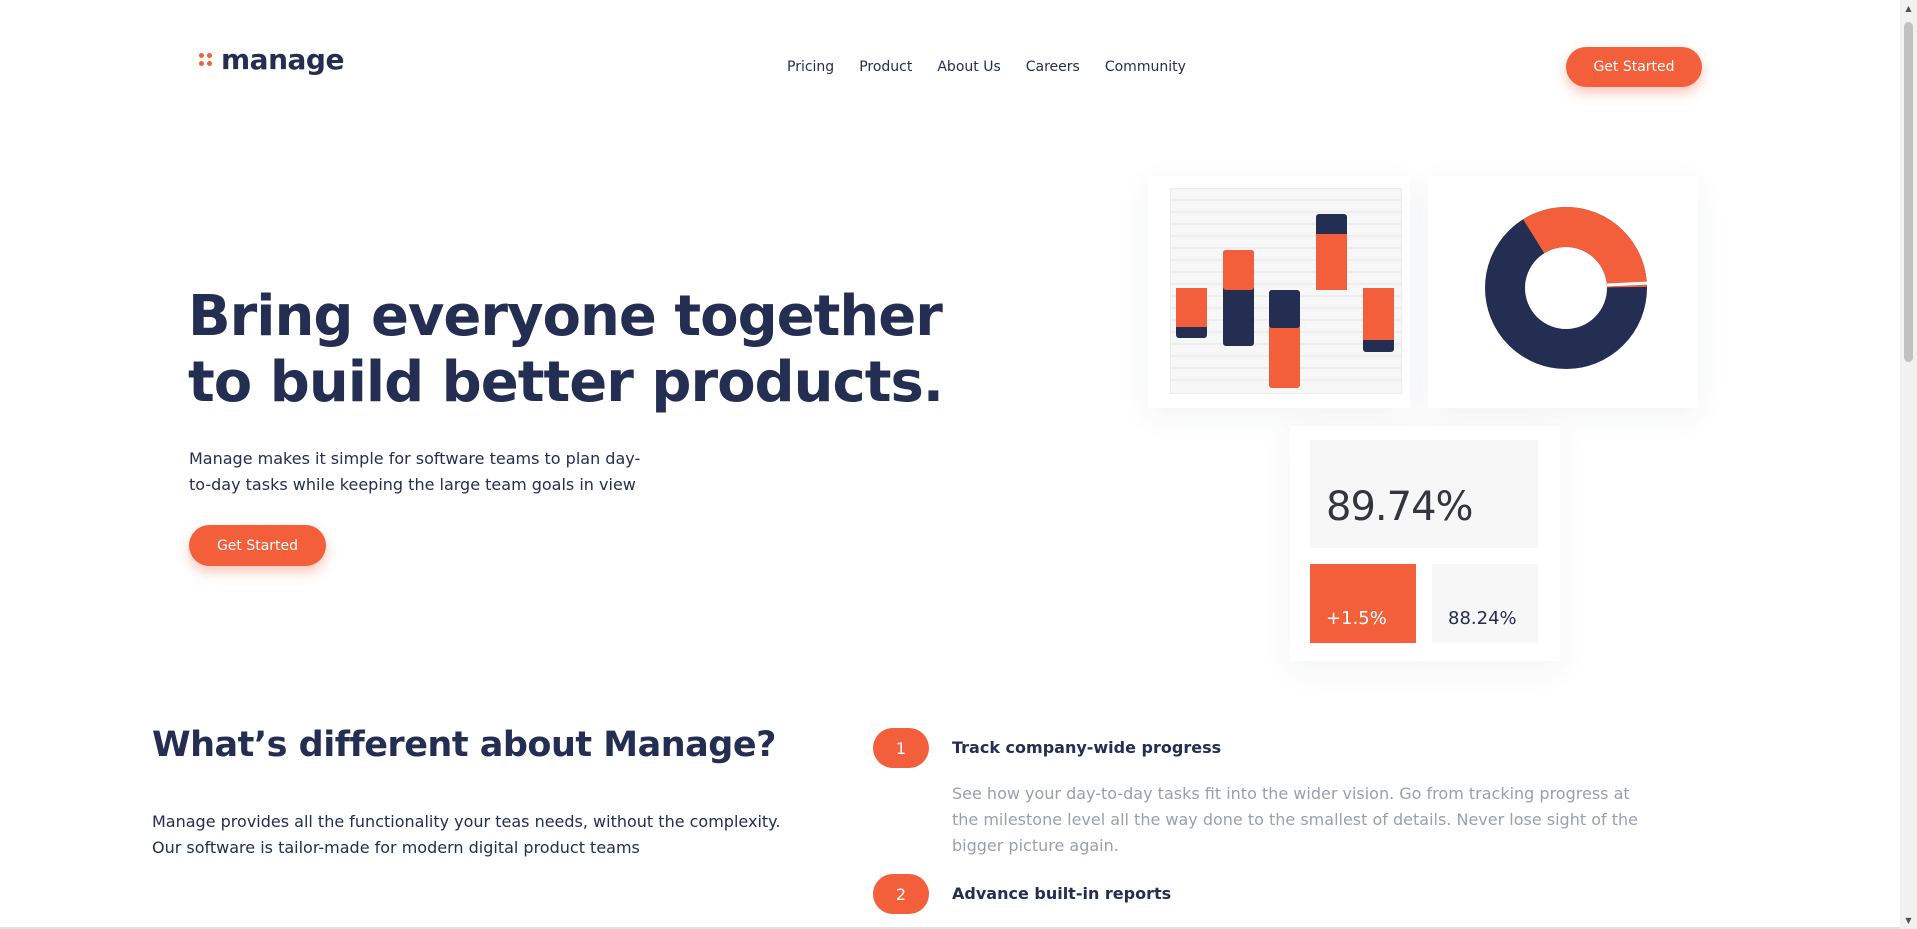 This screenshot has height=929, width=1917. Describe the element at coordinates (1482, 618) in the screenshot. I see `secondary-stat-value: 88.24%` at that location.